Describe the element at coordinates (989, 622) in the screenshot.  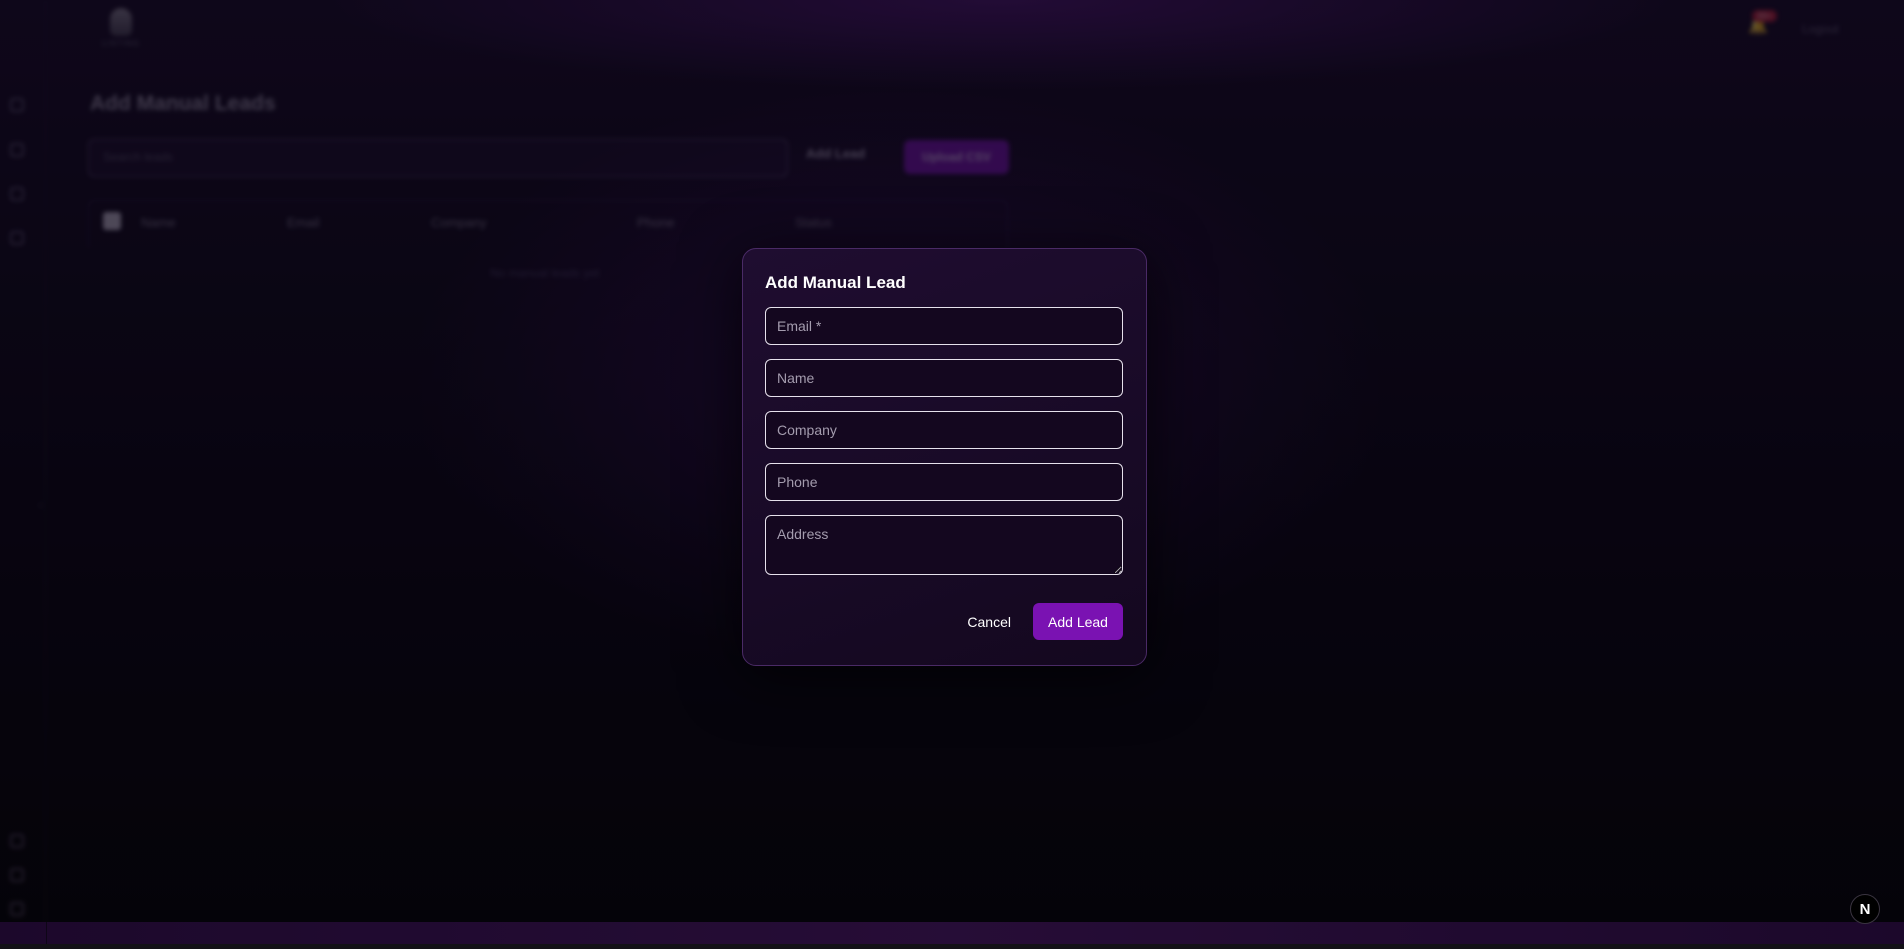
I see `cancel-button: Cancel` at that location.